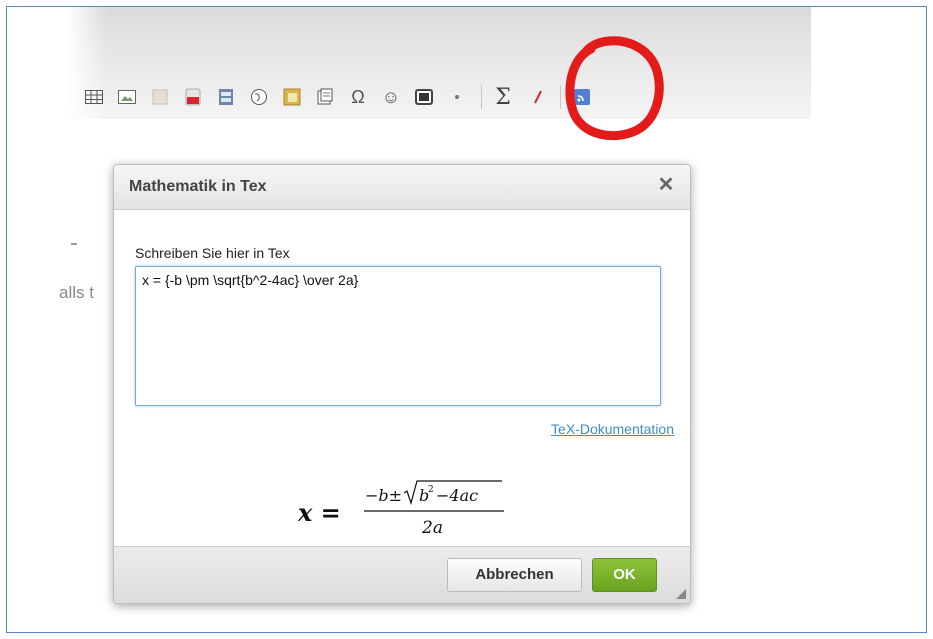 The height and width of the screenshot is (639, 933). I want to click on omega-glyph: Ω, so click(358, 96).